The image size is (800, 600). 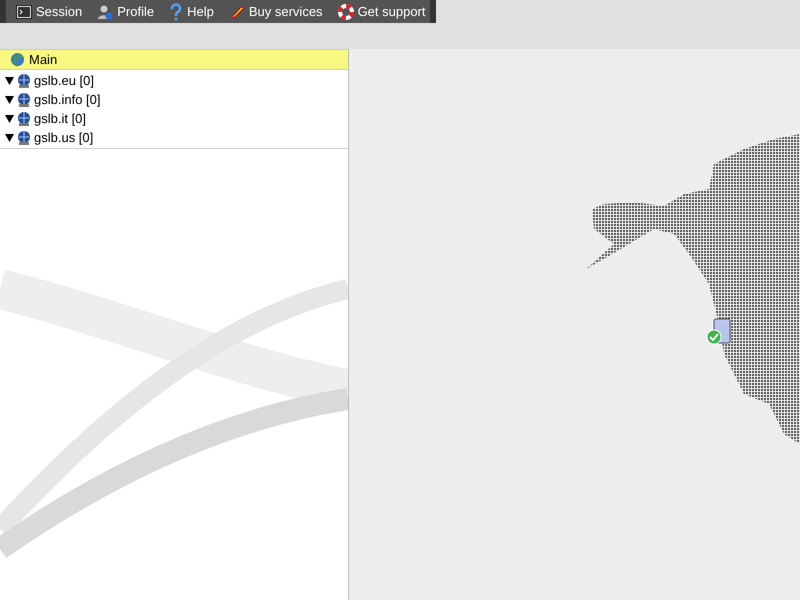 I want to click on toolbar-button: Get support, so click(x=382, y=12).